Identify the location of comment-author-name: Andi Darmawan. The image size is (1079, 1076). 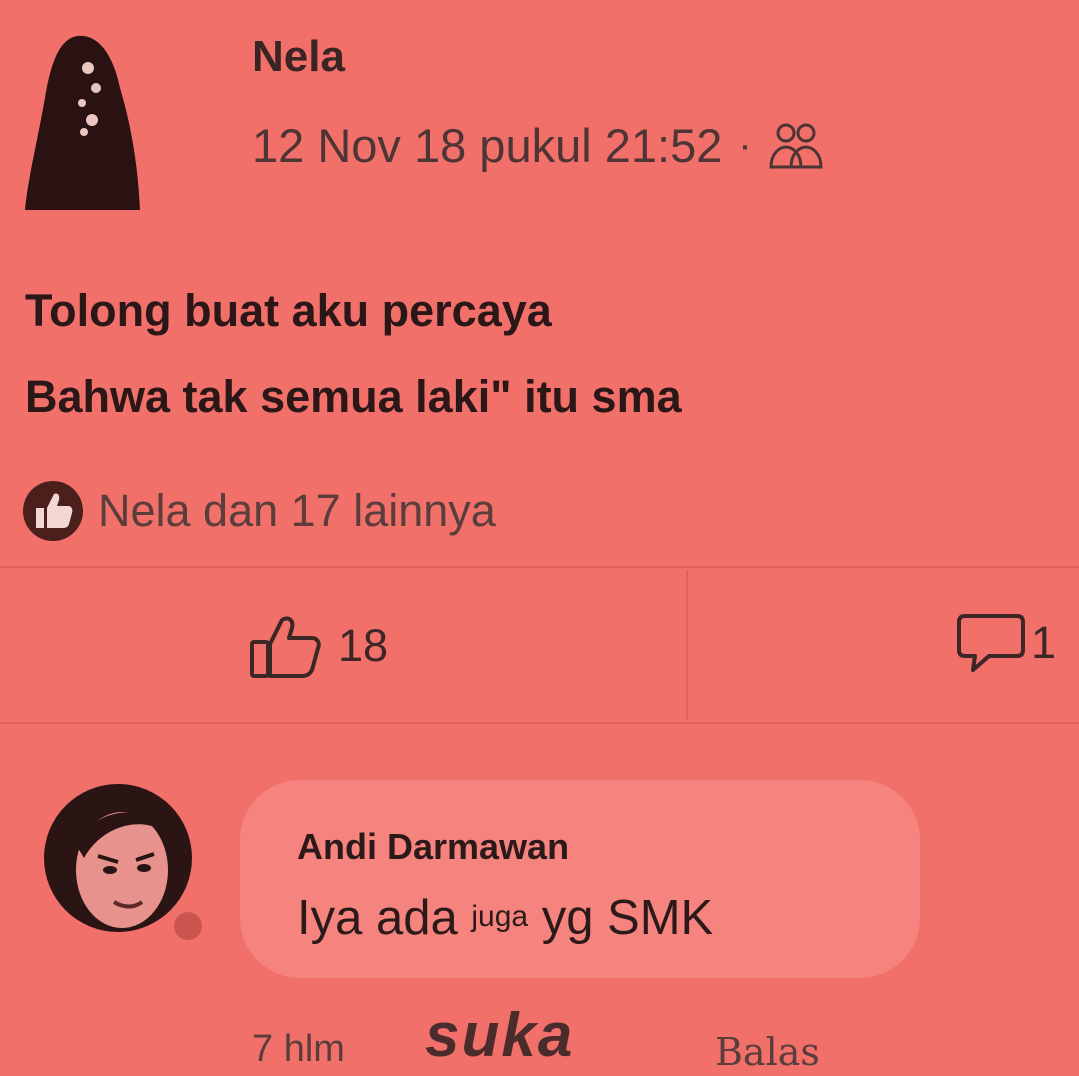
(433, 847).